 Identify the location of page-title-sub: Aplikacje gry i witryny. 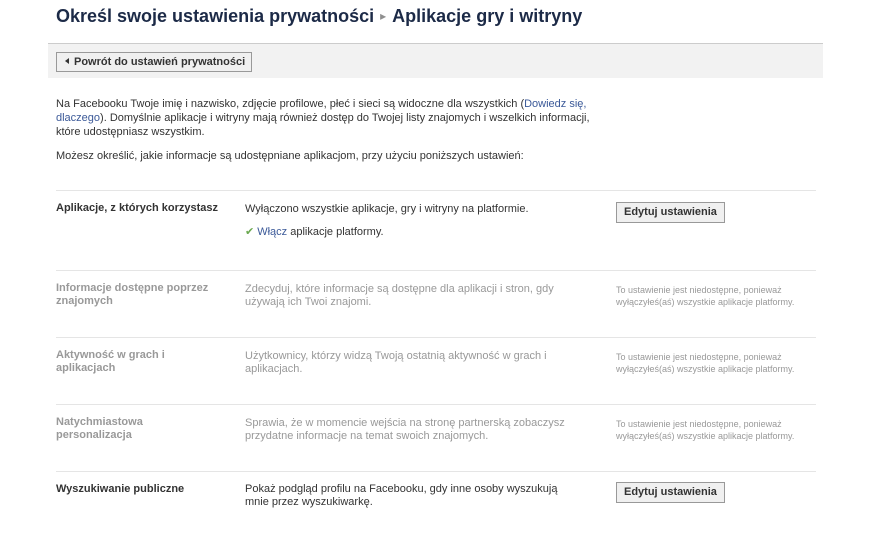
(487, 16).